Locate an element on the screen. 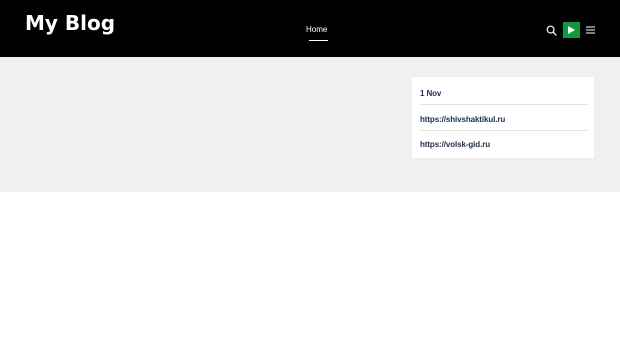 The width and height of the screenshot is (620, 343). nav-item-home: Home is located at coordinates (316, 30).